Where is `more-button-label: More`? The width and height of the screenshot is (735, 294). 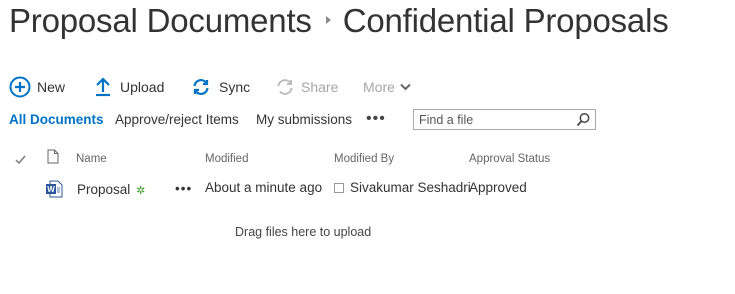
more-button-label: More is located at coordinates (379, 87).